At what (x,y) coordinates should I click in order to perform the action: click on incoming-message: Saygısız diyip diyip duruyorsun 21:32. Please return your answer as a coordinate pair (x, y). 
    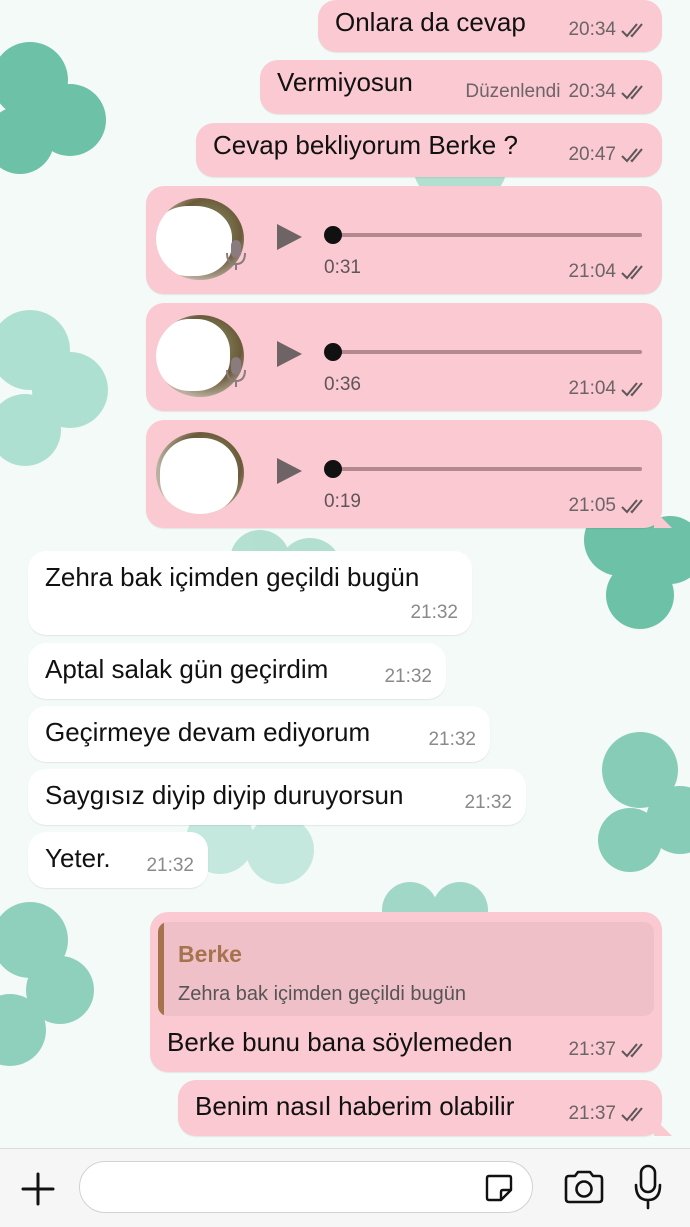
    Looking at the image, I should click on (277, 797).